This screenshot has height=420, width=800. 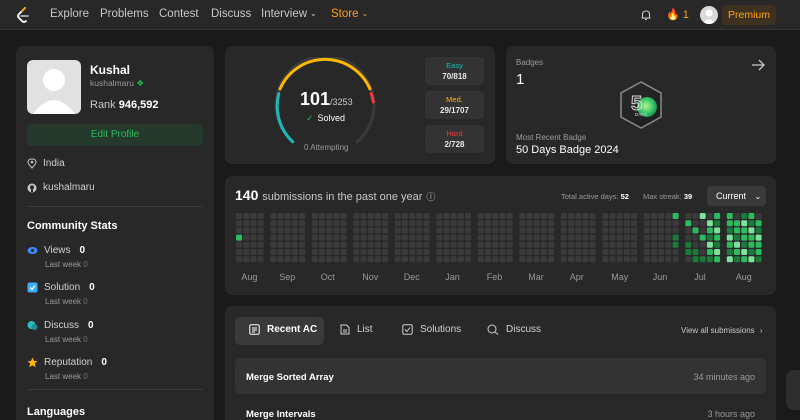 What do you see at coordinates (646, 15) in the screenshot?
I see `bell-icon` at bounding box center [646, 15].